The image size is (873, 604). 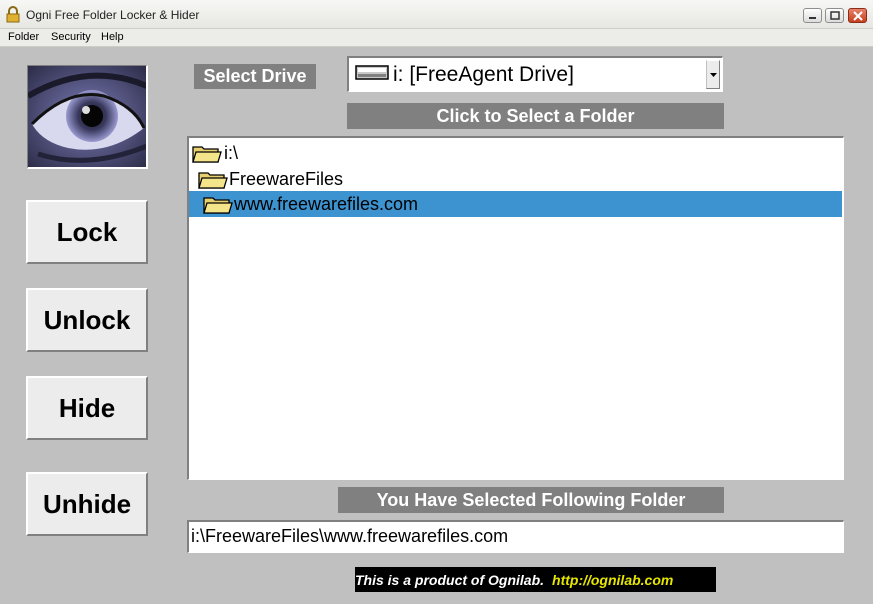 What do you see at coordinates (326, 204) in the screenshot?
I see `tree-item-label: www.freewarefiles.com` at bounding box center [326, 204].